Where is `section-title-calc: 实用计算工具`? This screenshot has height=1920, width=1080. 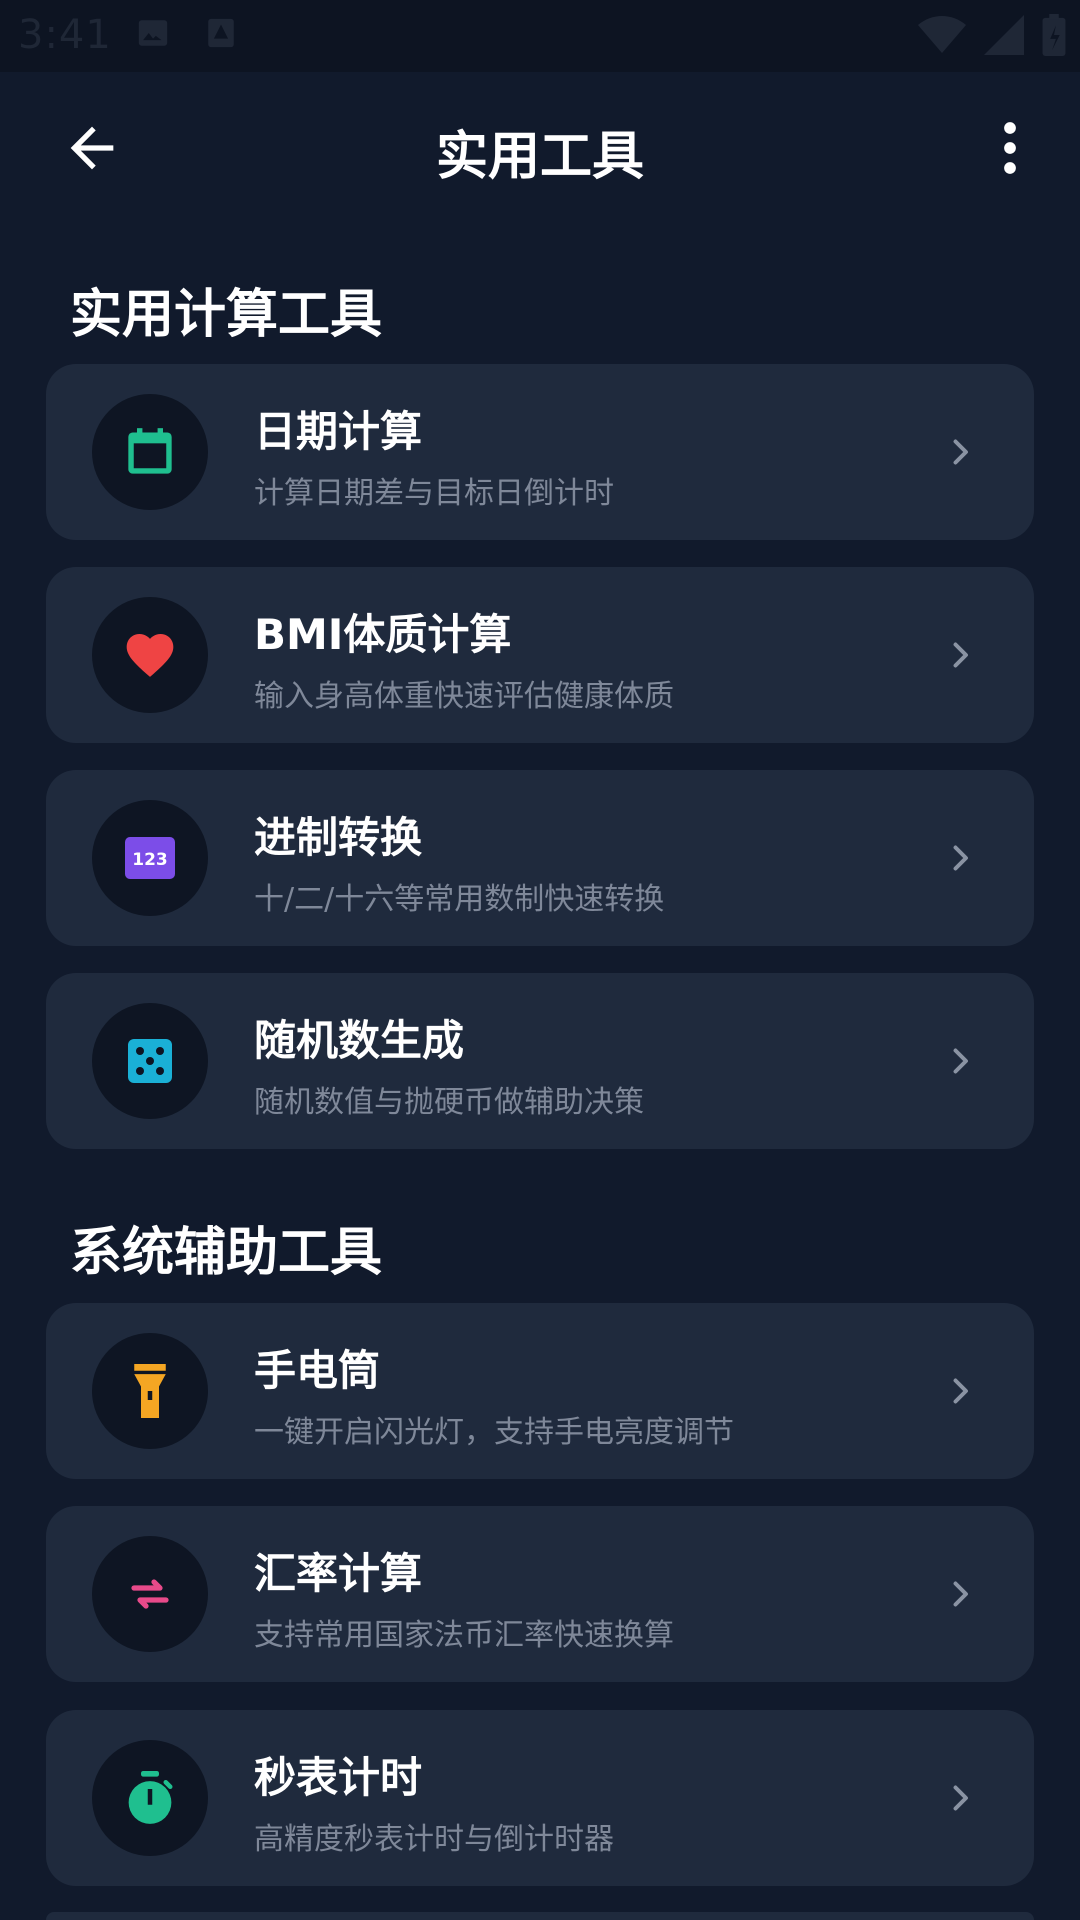
section-title-calc: 实用计算工具 is located at coordinates (226, 315).